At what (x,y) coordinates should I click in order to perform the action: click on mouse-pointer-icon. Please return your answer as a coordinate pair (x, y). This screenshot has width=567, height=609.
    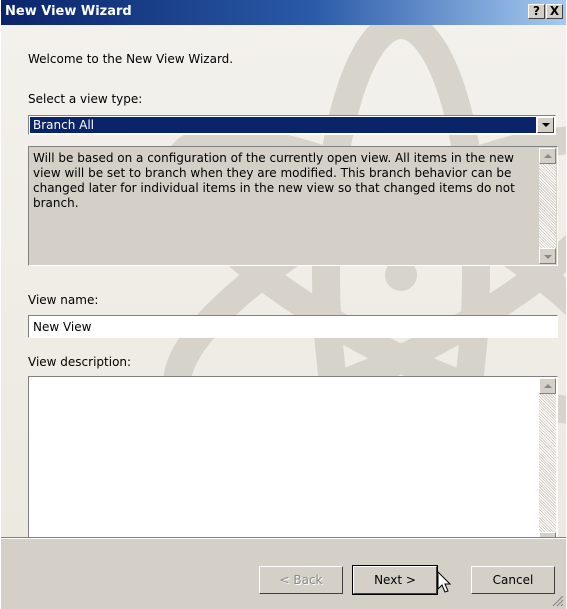
    Looking at the image, I should click on (444, 582).